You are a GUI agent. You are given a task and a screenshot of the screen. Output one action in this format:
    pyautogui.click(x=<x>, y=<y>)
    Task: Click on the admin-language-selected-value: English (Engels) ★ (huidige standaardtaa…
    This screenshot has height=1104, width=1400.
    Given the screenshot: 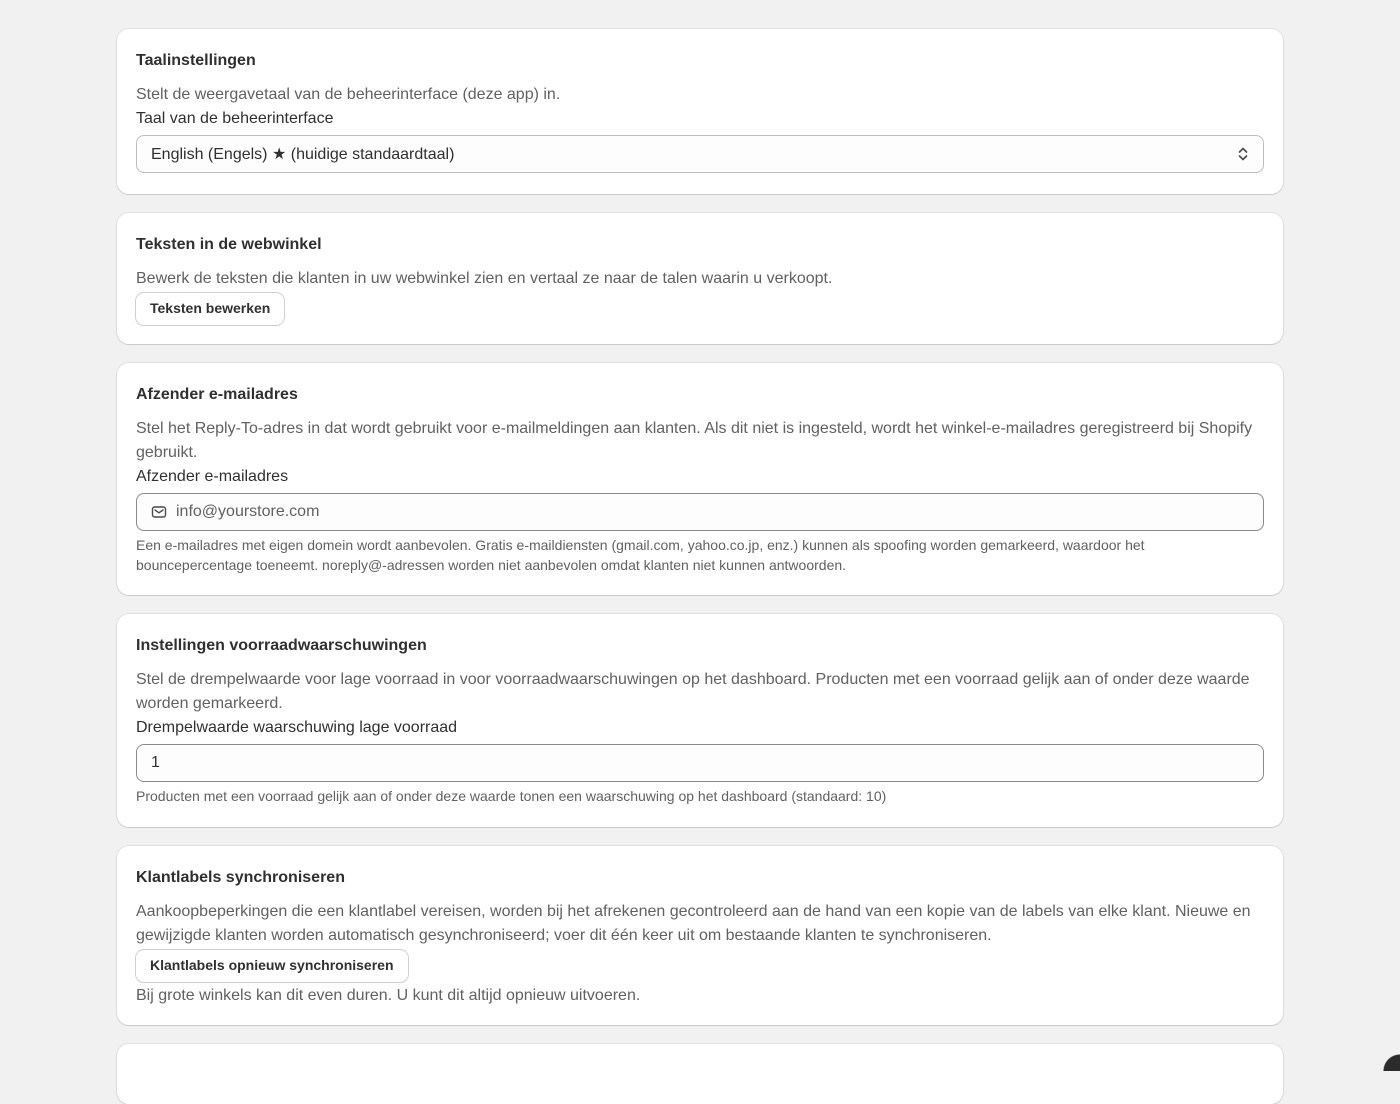 What is the action you would take?
    pyautogui.click(x=303, y=154)
    